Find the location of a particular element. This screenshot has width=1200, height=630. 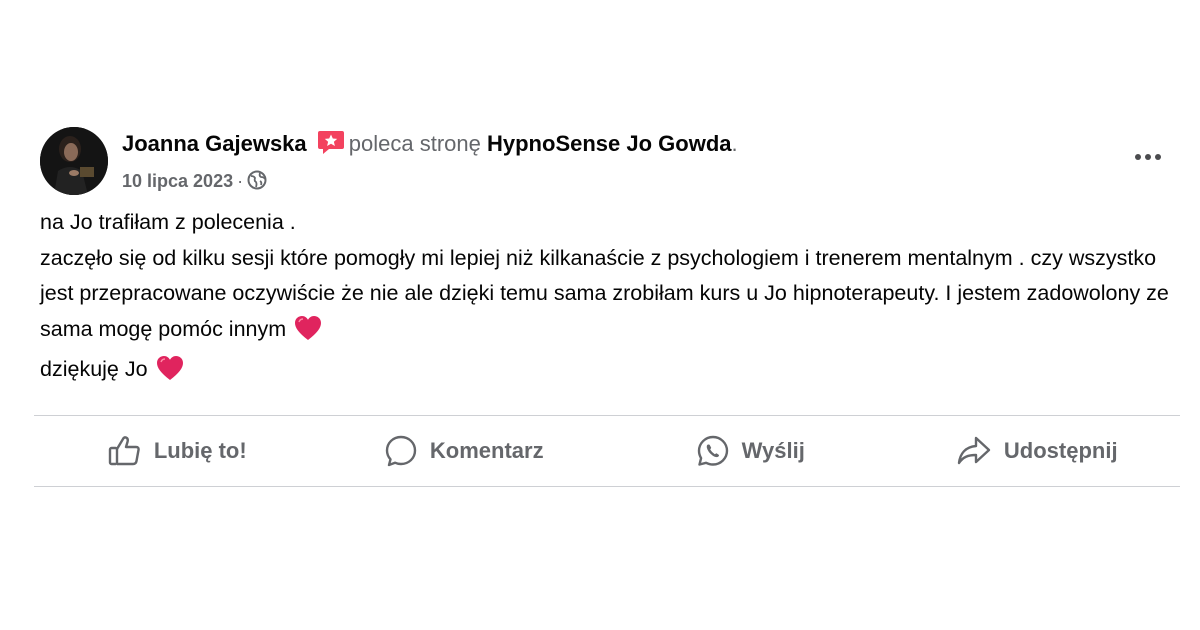

comment-bubble-icon is located at coordinates (401, 451).